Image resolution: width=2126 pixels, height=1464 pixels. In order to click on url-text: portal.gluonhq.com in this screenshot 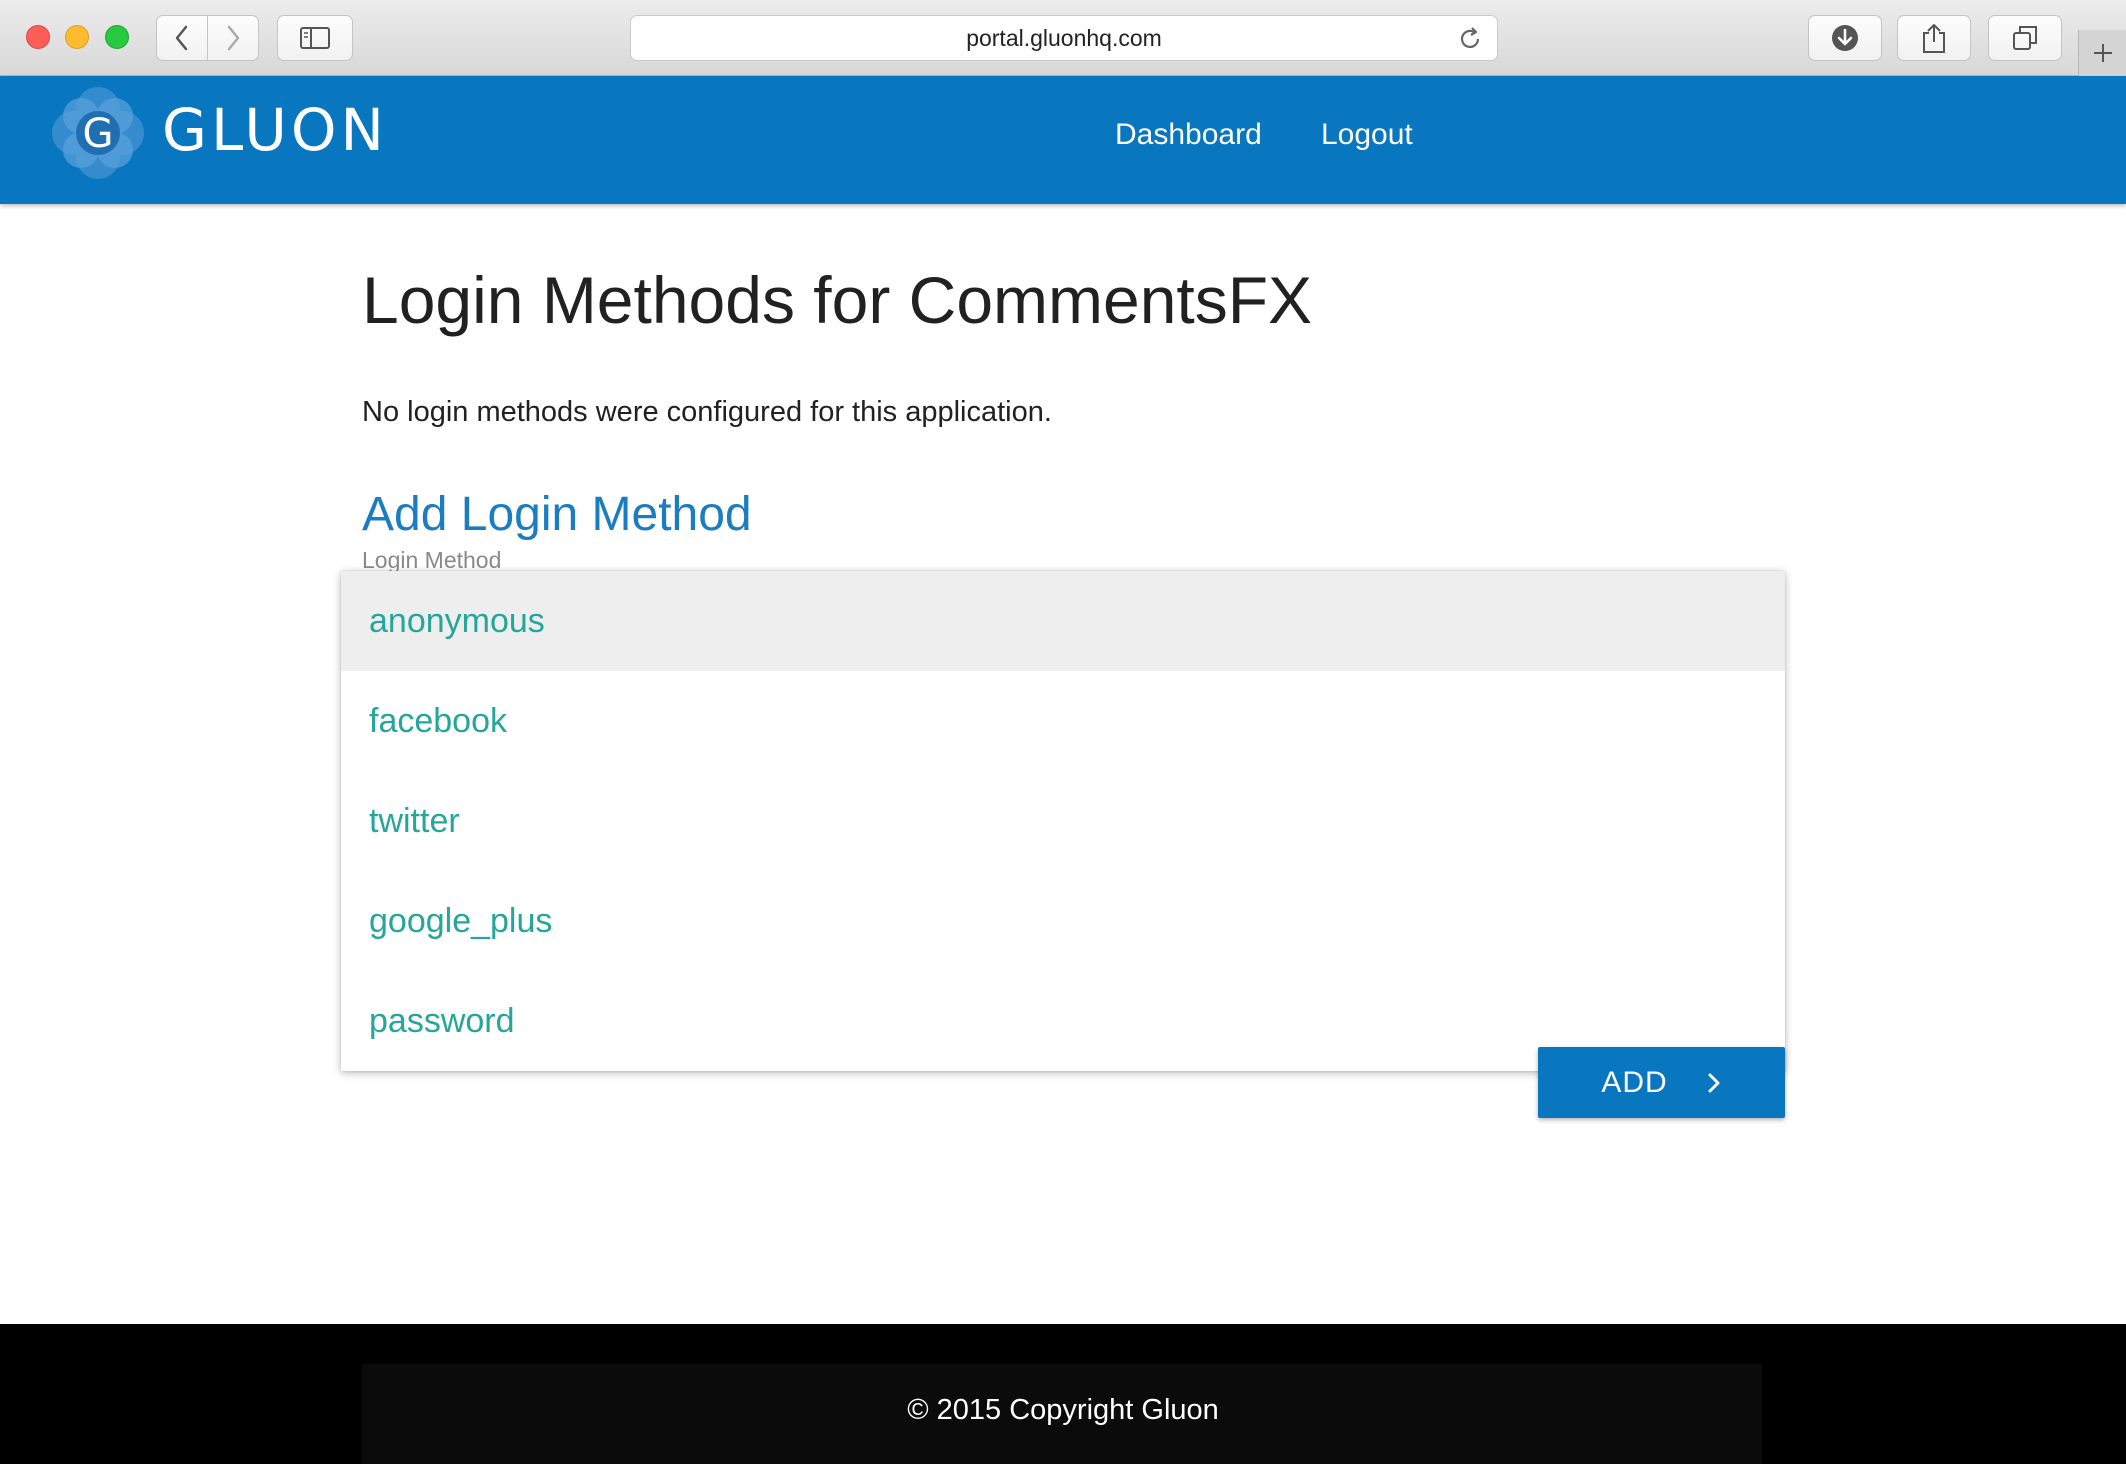, I will do `click(1064, 37)`.